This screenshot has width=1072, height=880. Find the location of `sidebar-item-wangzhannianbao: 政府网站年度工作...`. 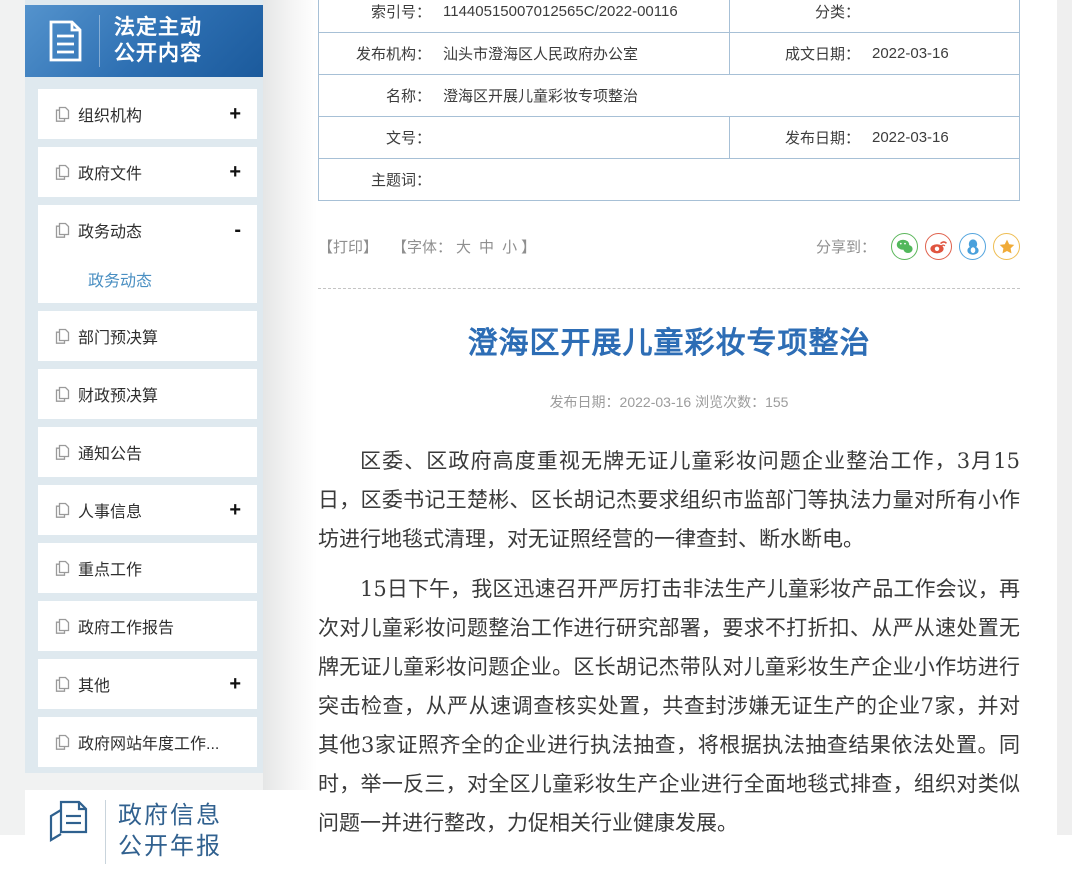

sidebar-item-wangzhannianbao: 政府网站年度工作... is located at coordinates (147, 742).